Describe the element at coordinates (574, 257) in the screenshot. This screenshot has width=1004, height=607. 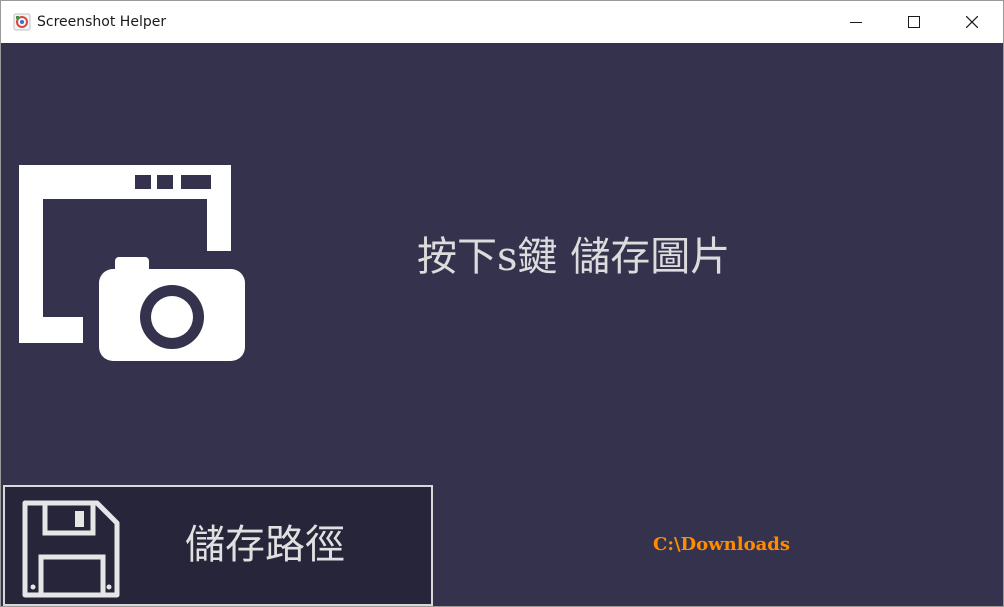
I see `hint-label: 按下s鍵 儲存圖片` at that location.